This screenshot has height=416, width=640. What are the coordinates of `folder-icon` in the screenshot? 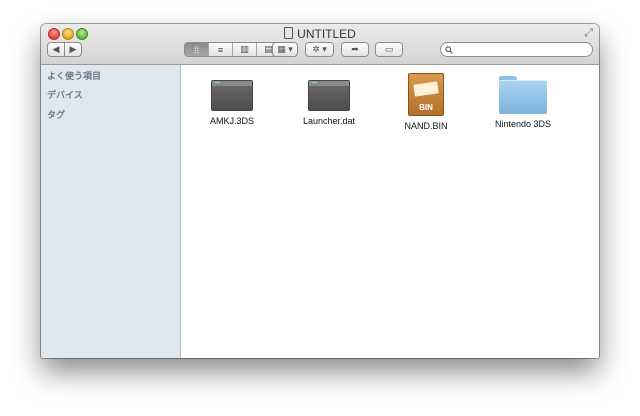 It's located at (523, 95).